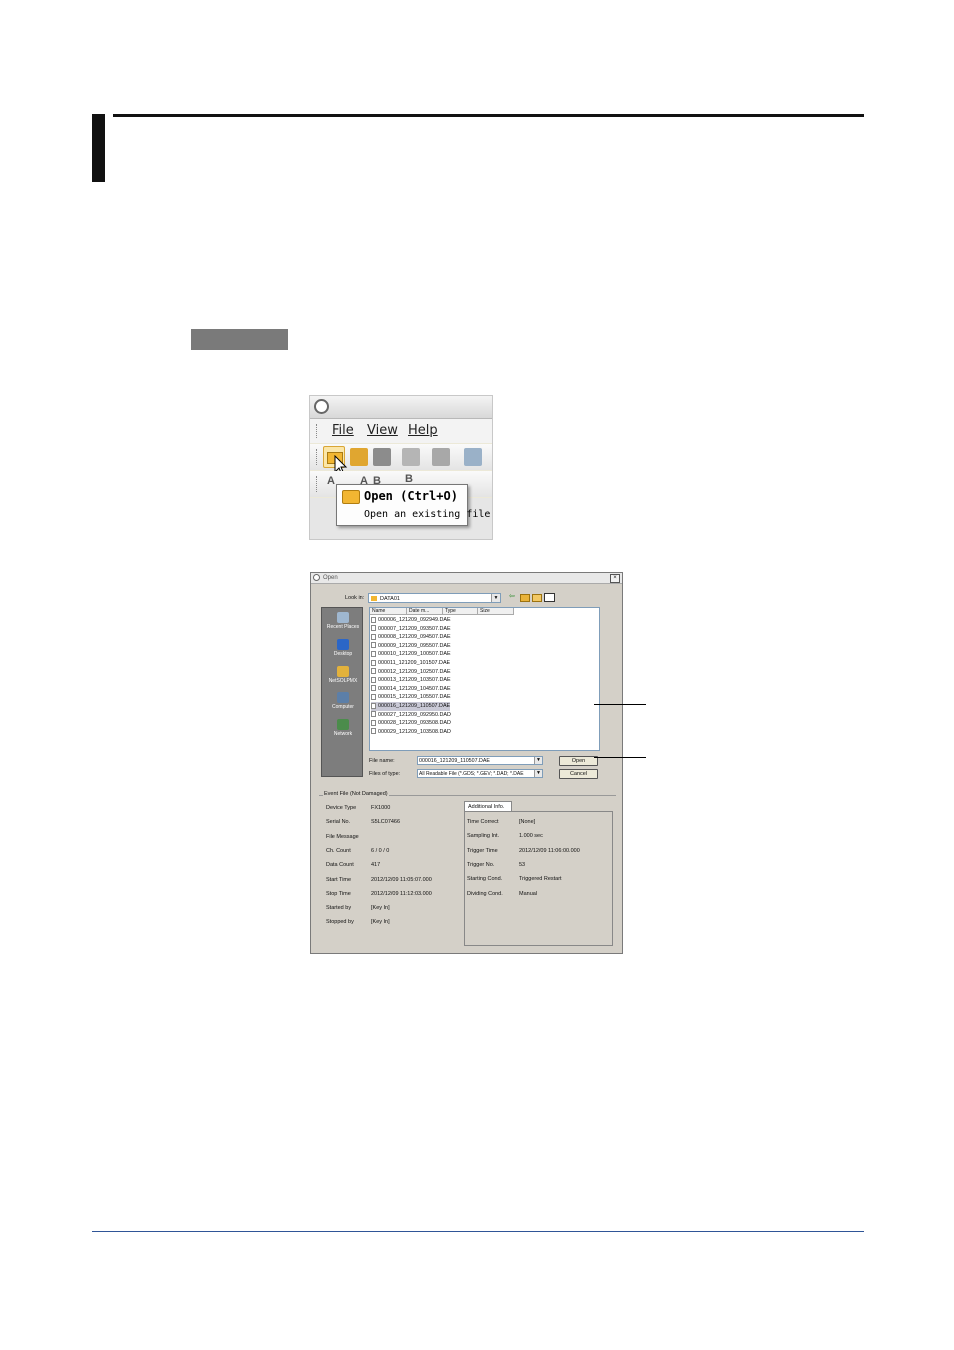 This screenshot has width=954, height=1350. What do you see at coordinates (485, 893) in the screenshot?
I see `additional-label: Dividing Cond.` at bounding box center [485, 893].